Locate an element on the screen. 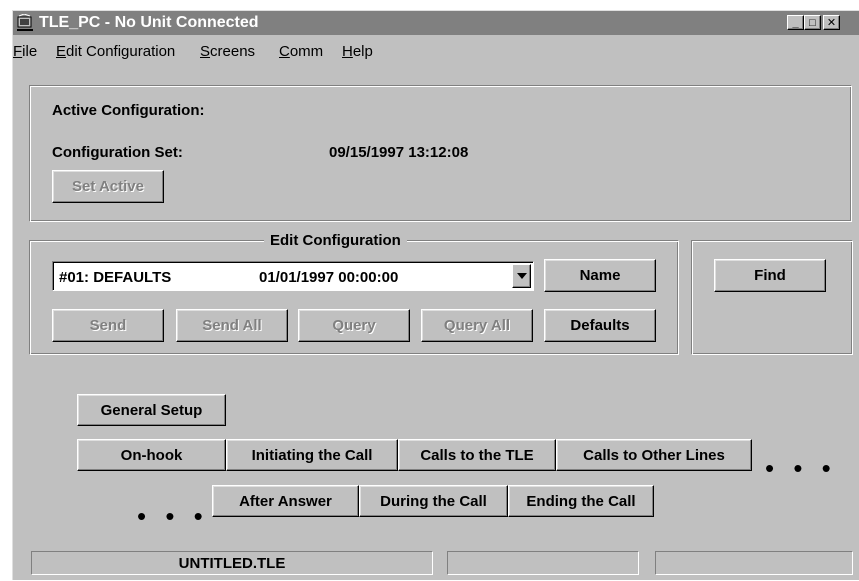 Image resolution: width=859 pixels, height=581 pixels. find-group: Find is located at coordinates (772, 297).